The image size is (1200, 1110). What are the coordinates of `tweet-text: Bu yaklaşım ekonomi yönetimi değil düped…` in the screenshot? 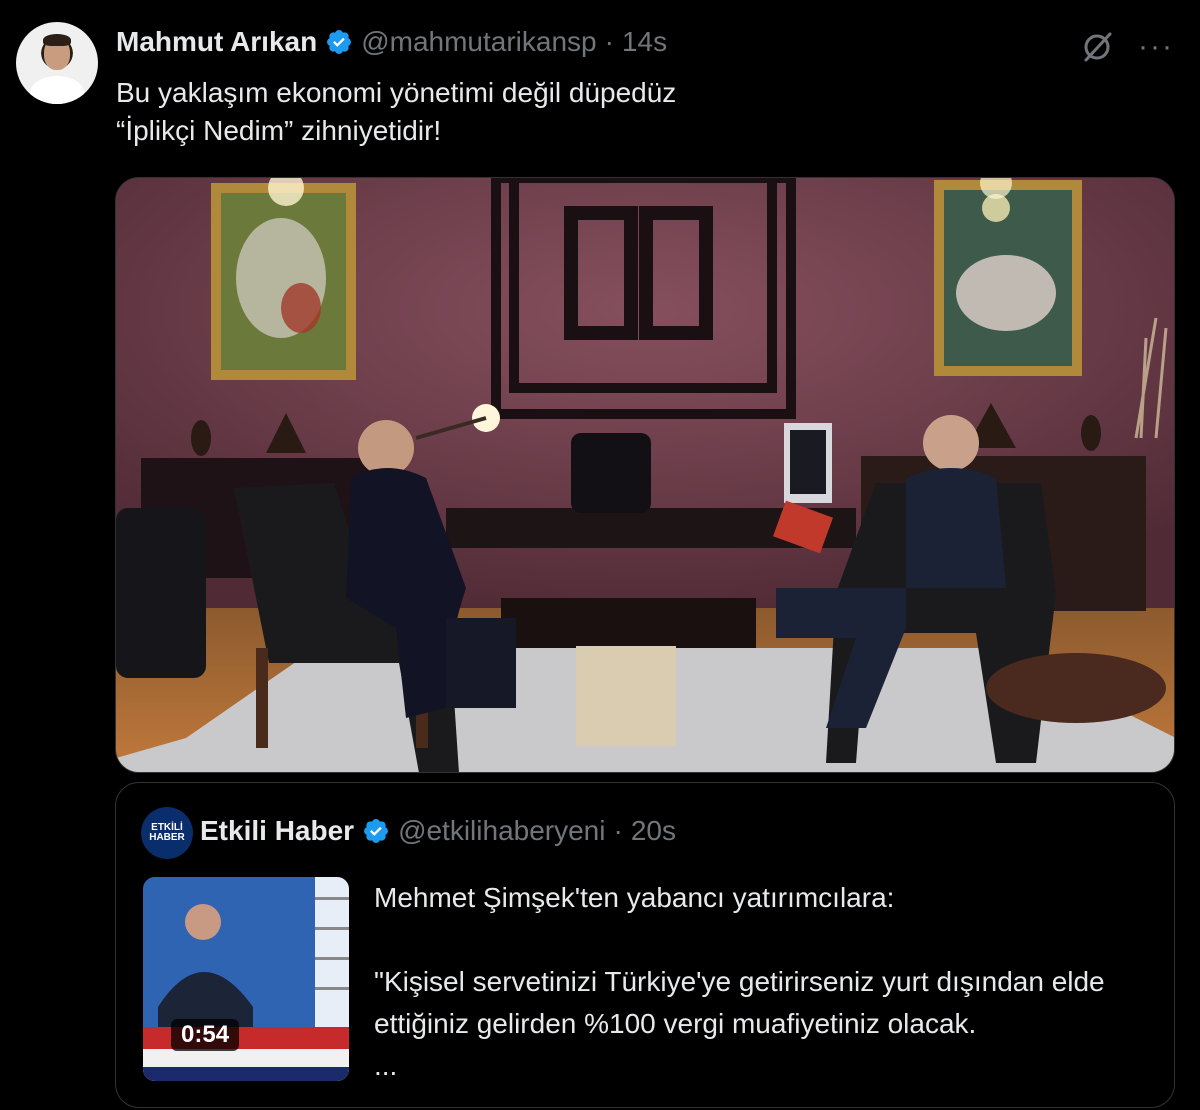 It's located at (566, 112).